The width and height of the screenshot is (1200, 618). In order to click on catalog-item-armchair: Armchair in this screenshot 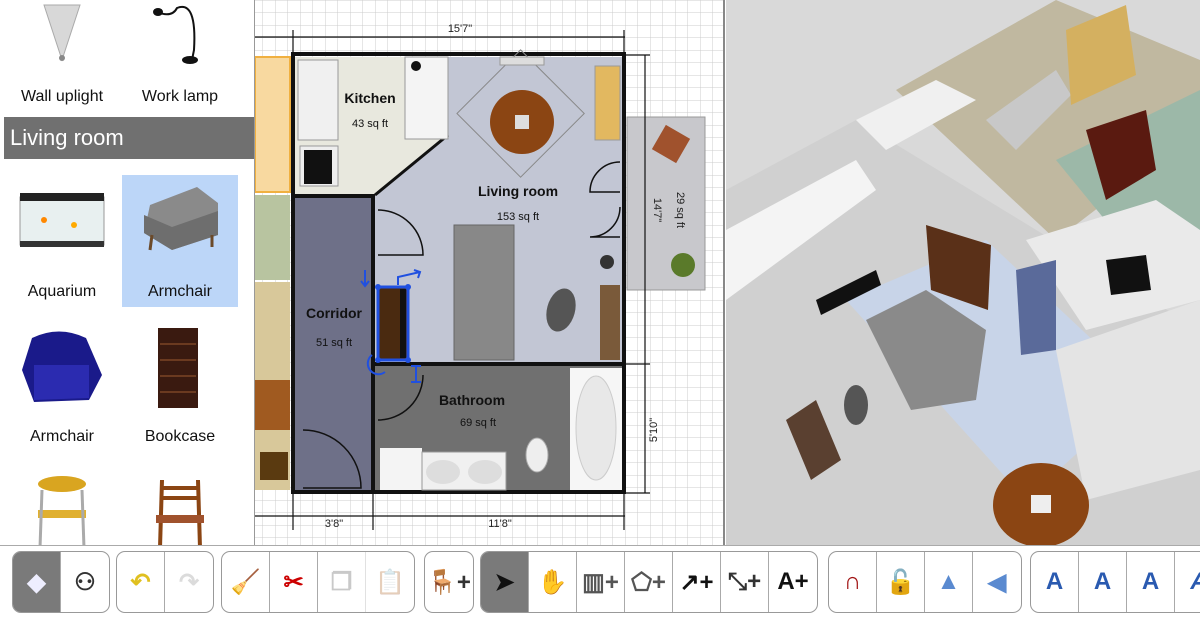, I will do `click(62, 386)`.